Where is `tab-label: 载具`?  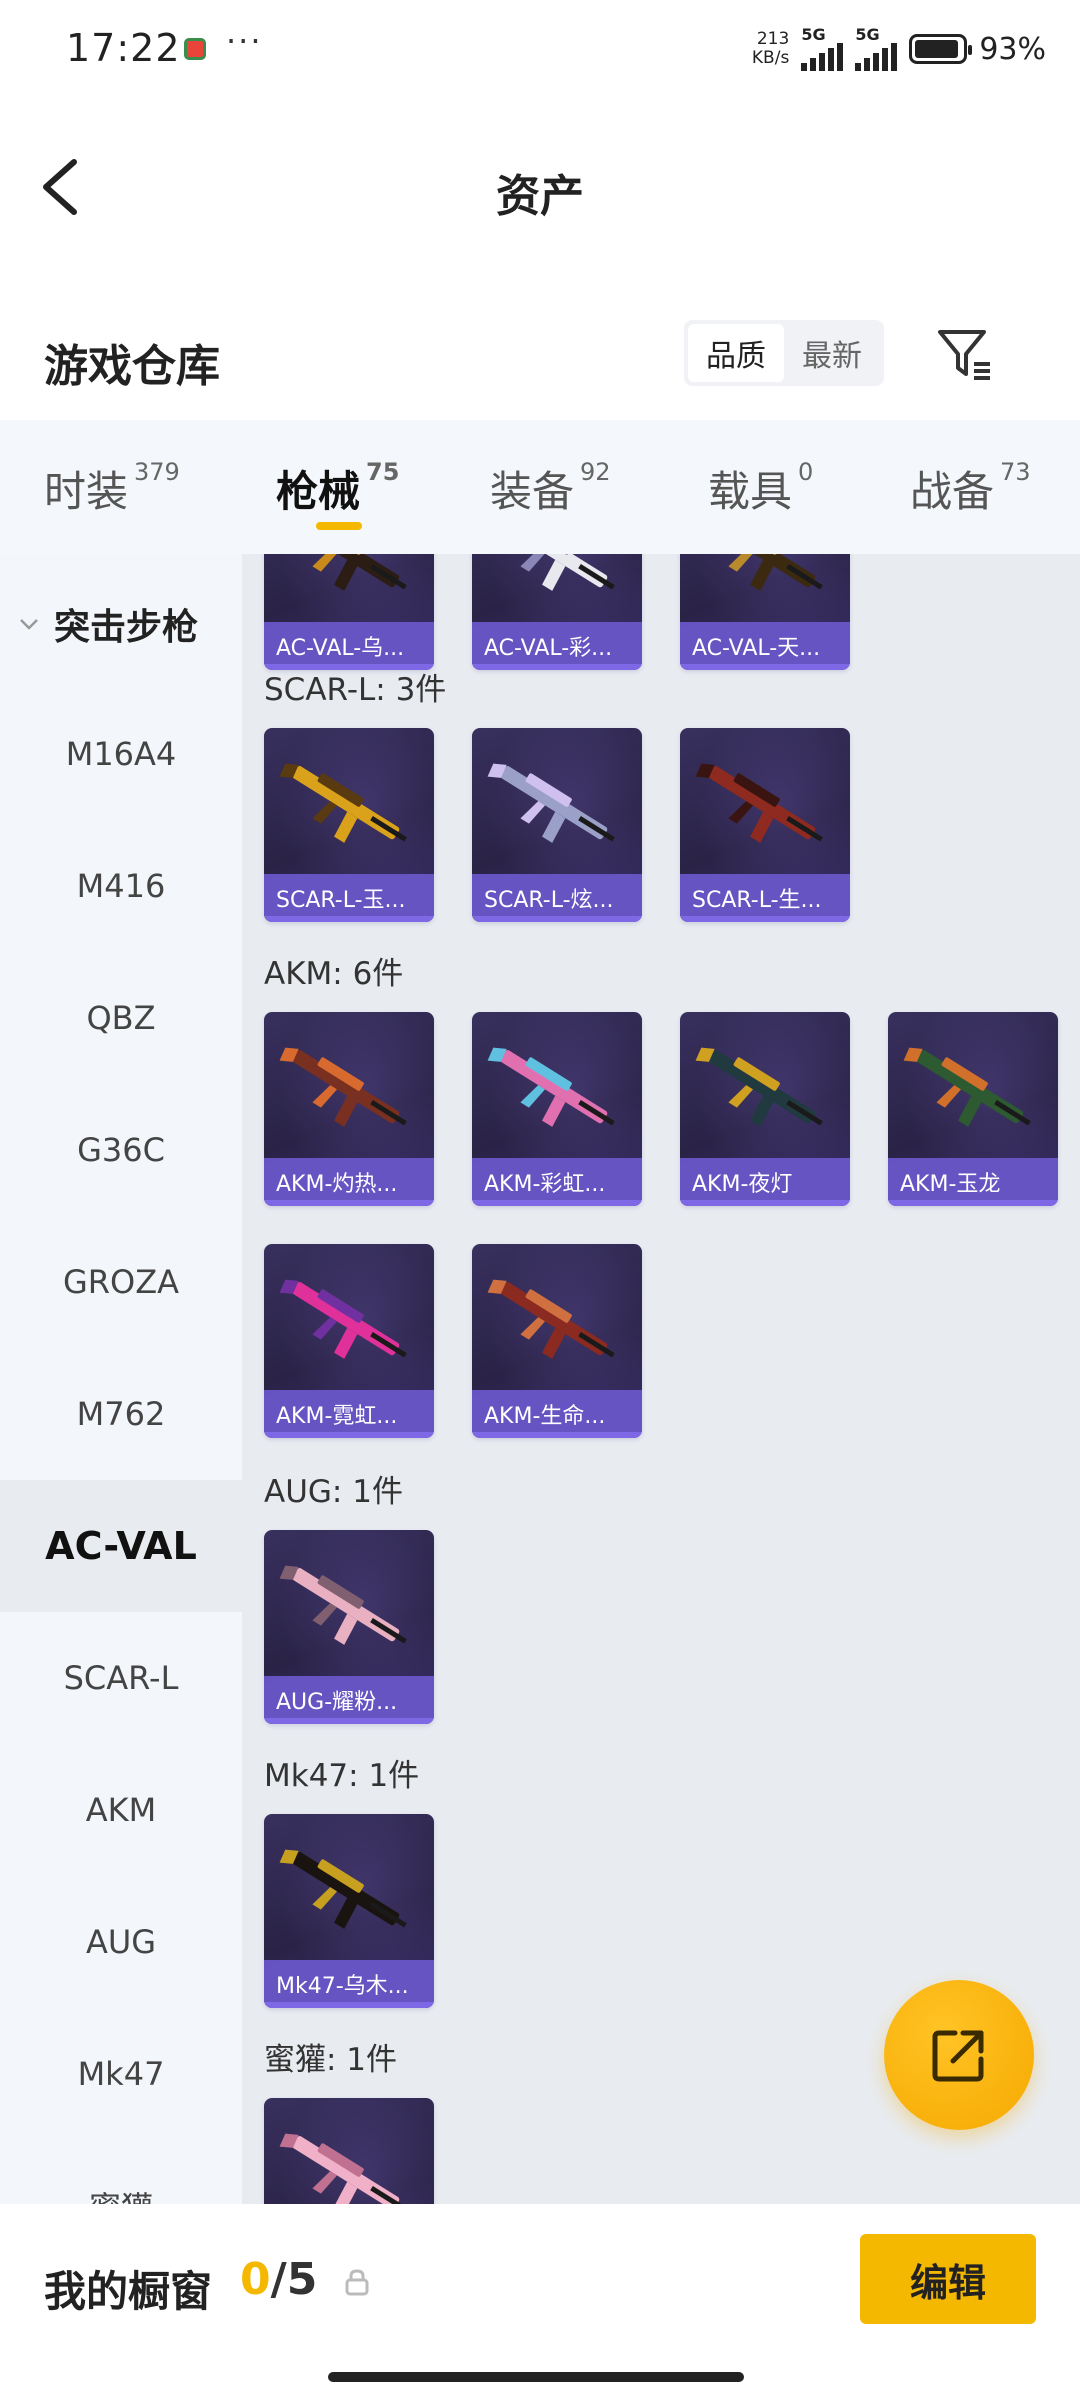
tab-label: 载具 is located at coordinates (750, 491).